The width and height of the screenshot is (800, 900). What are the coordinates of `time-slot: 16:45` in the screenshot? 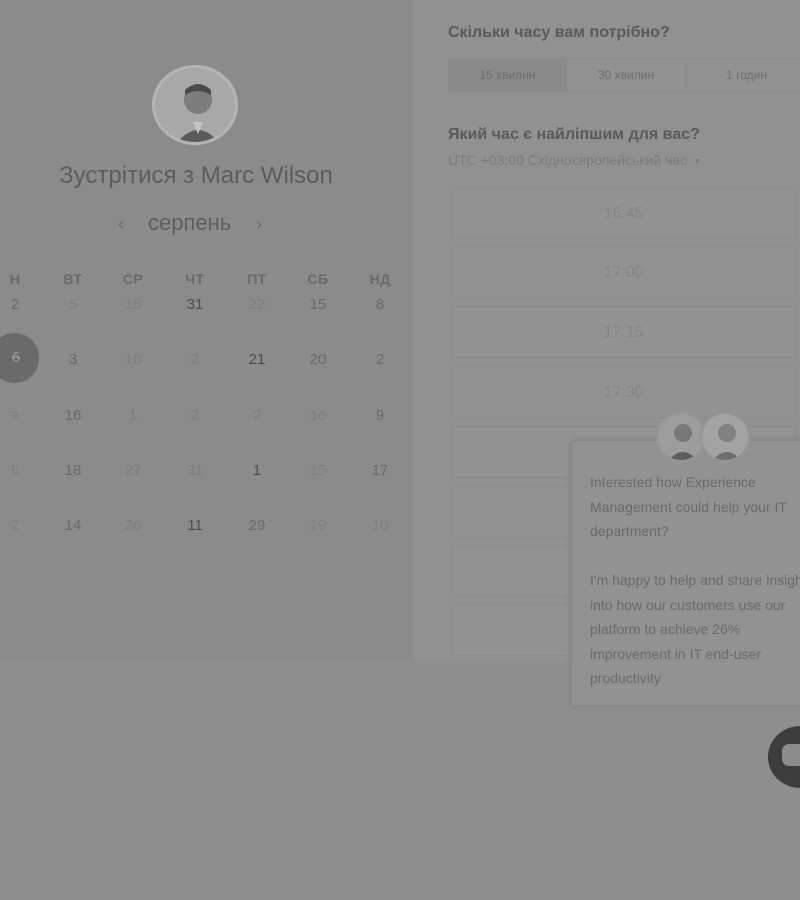 It's located at (623, 213).